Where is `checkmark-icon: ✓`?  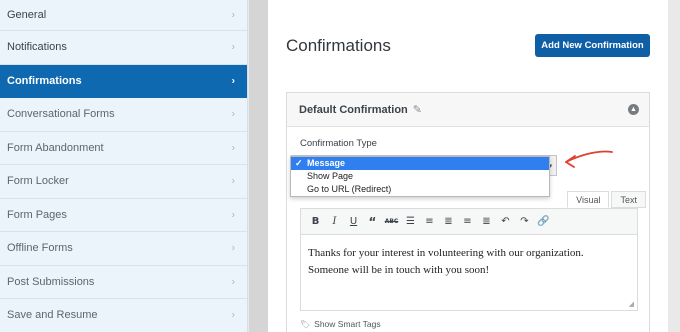 checkmark-icon: ✓ is located at coordinates (299, 163).